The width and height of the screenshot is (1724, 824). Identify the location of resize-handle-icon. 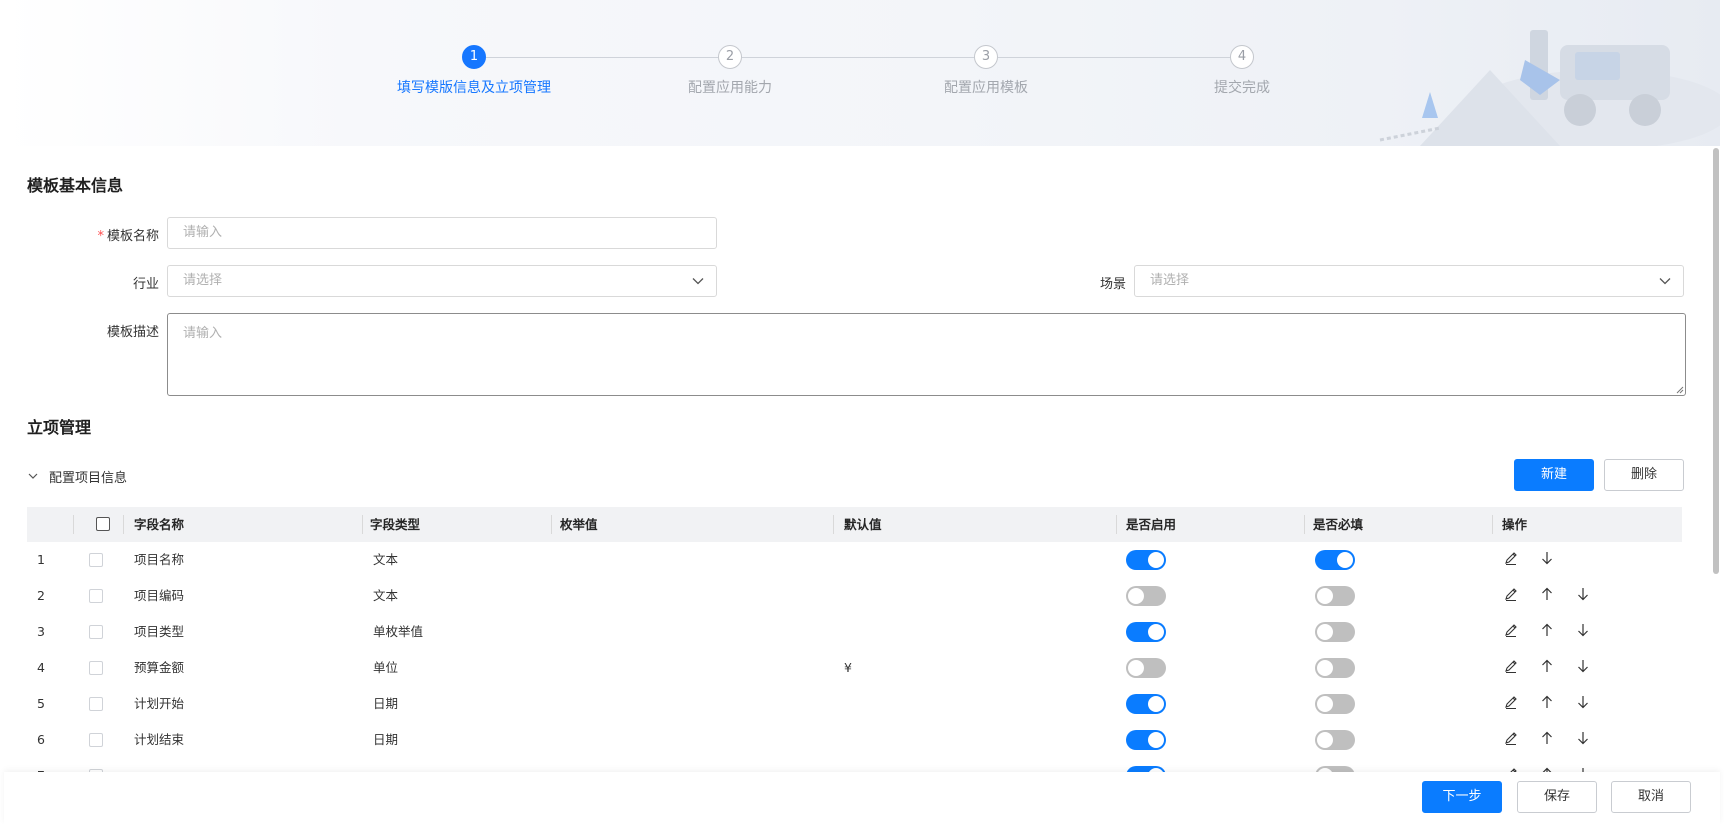
(1679, 389).